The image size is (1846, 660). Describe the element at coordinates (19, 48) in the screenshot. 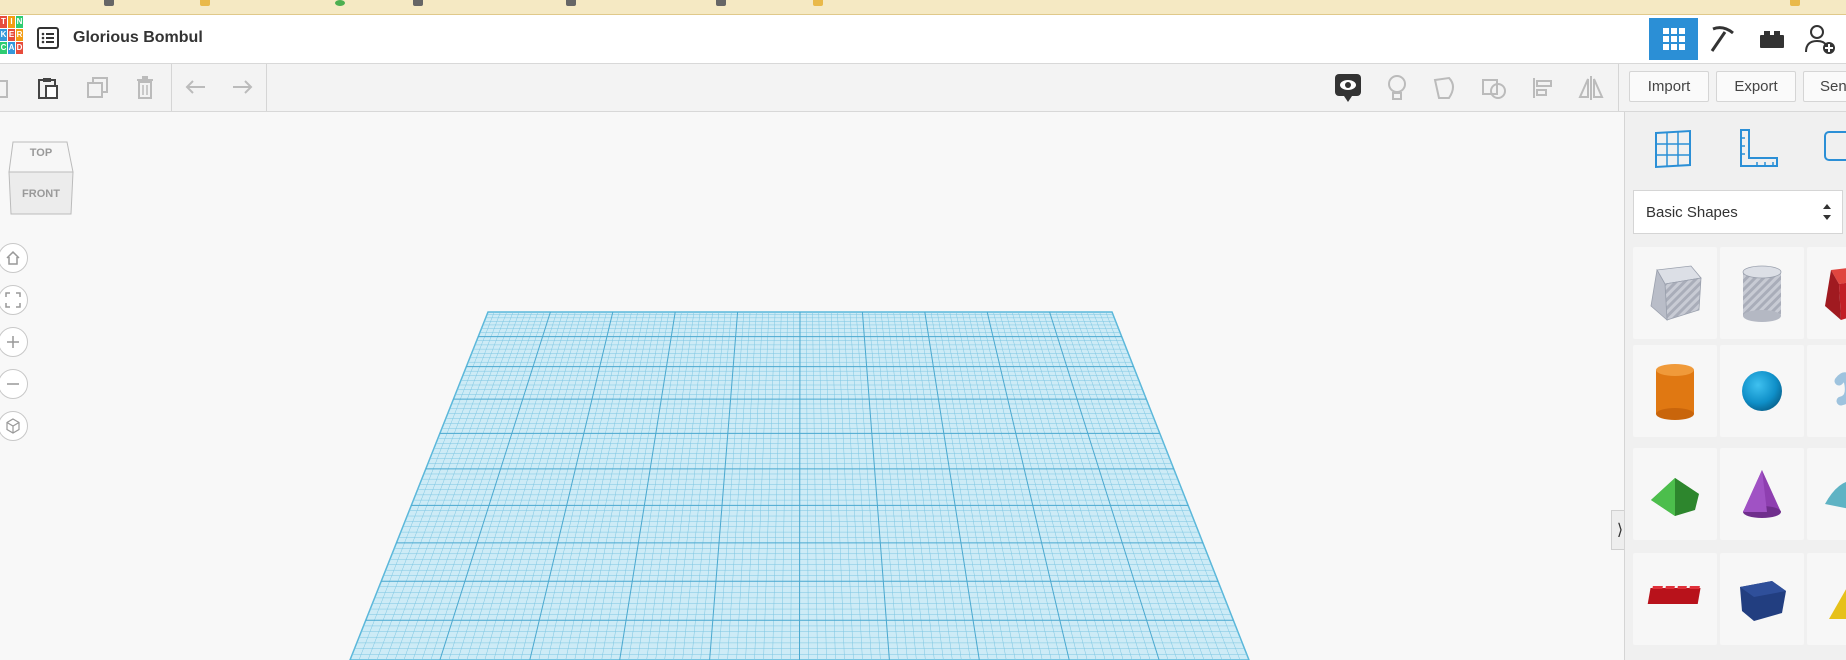

I see `logo-letter: D` at that location.